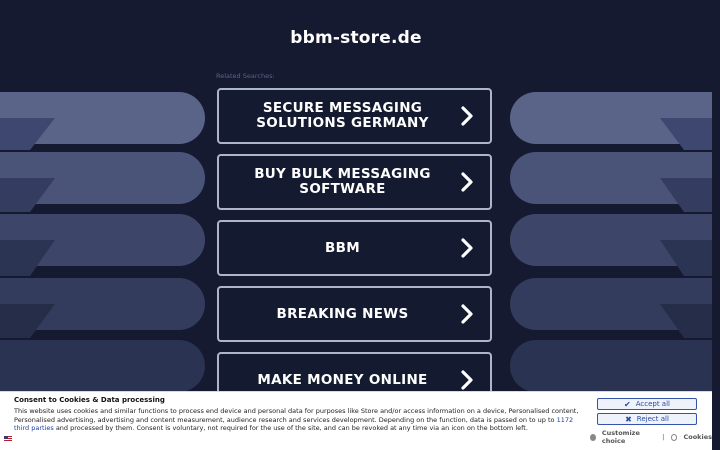  Describe the element at coordinates (356, 38) in the screenshot. I see `site-domain-title: bbm-store.de` at that location.